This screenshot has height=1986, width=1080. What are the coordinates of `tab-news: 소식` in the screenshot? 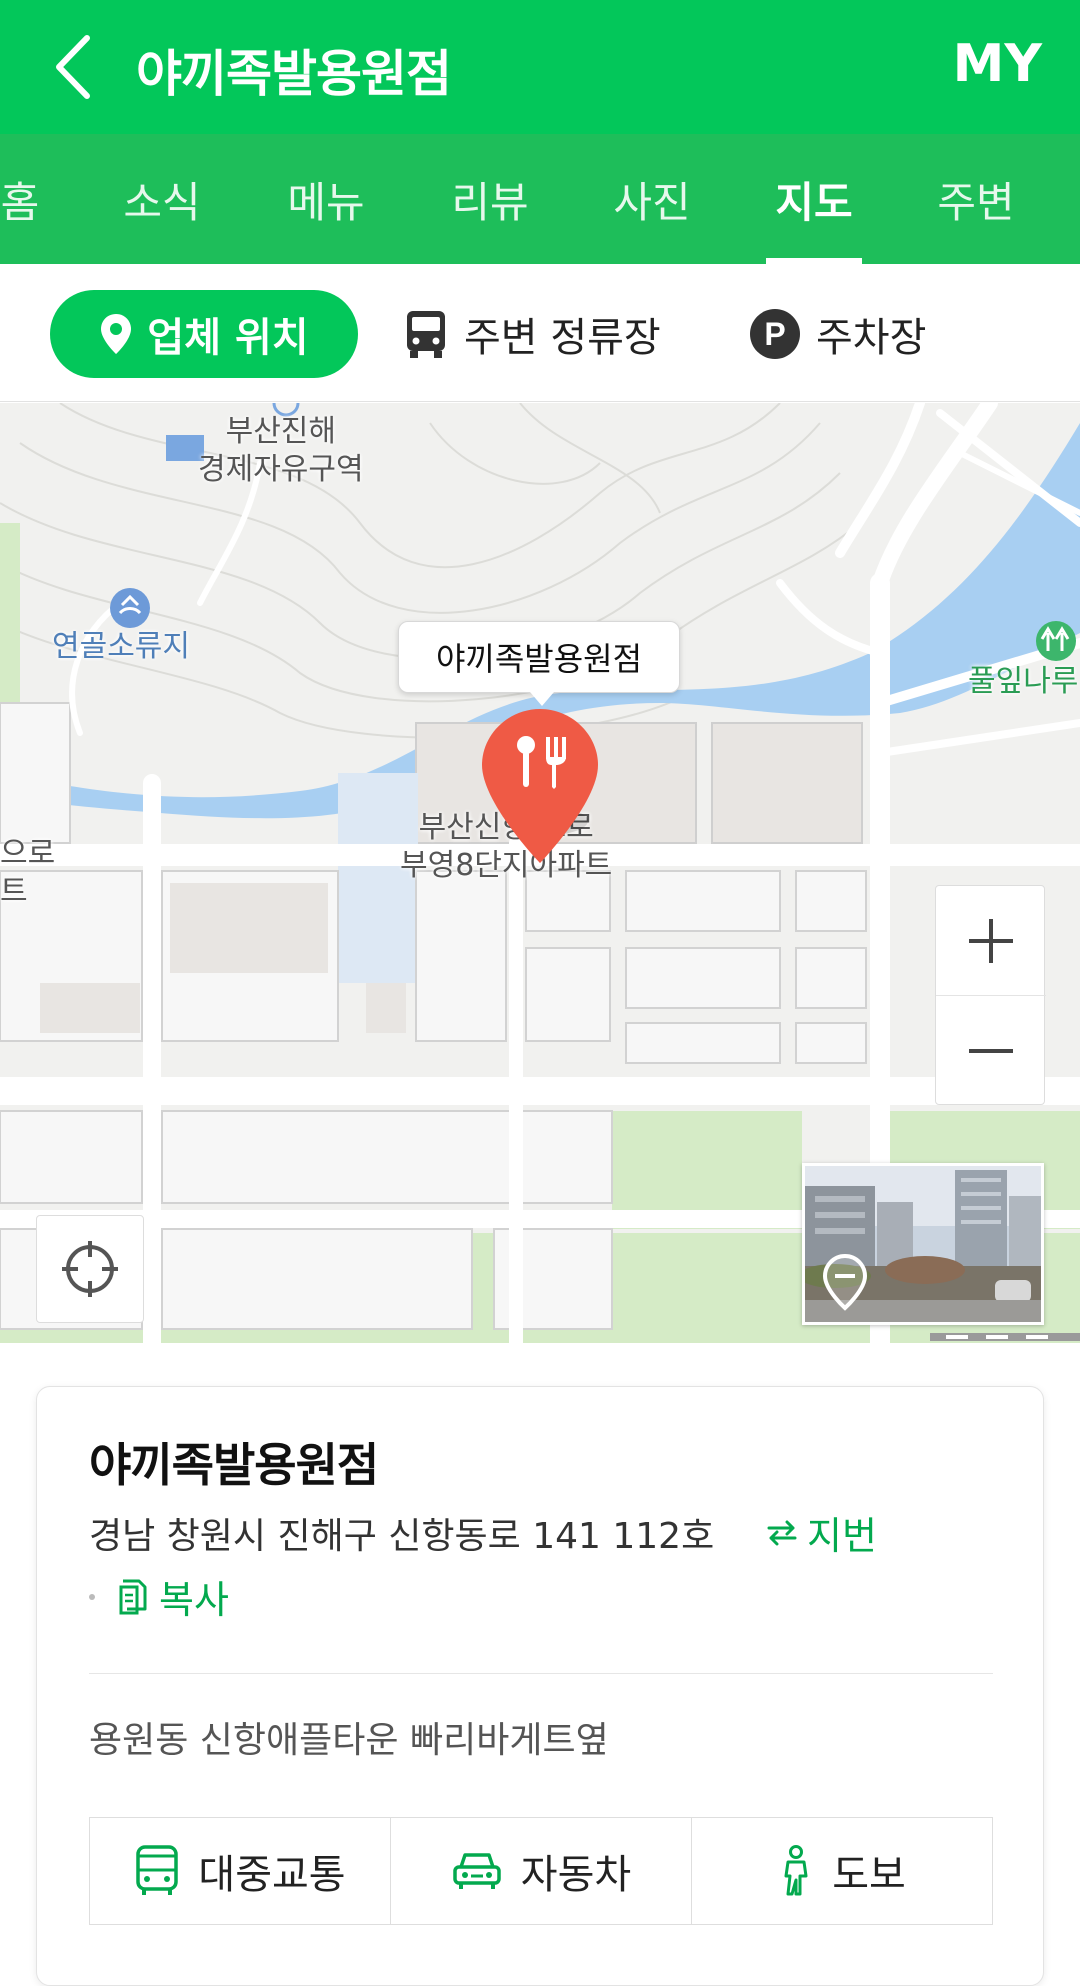 It's located at (162, 199).